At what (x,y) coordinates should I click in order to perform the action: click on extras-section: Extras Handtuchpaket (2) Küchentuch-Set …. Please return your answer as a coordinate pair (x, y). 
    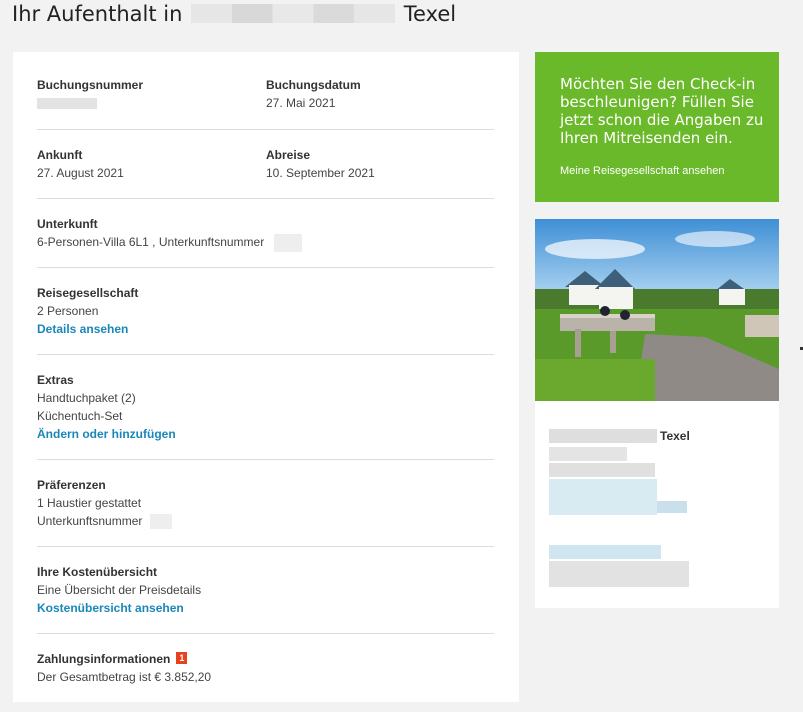
    Looking at the image, I should click on (265, 416).